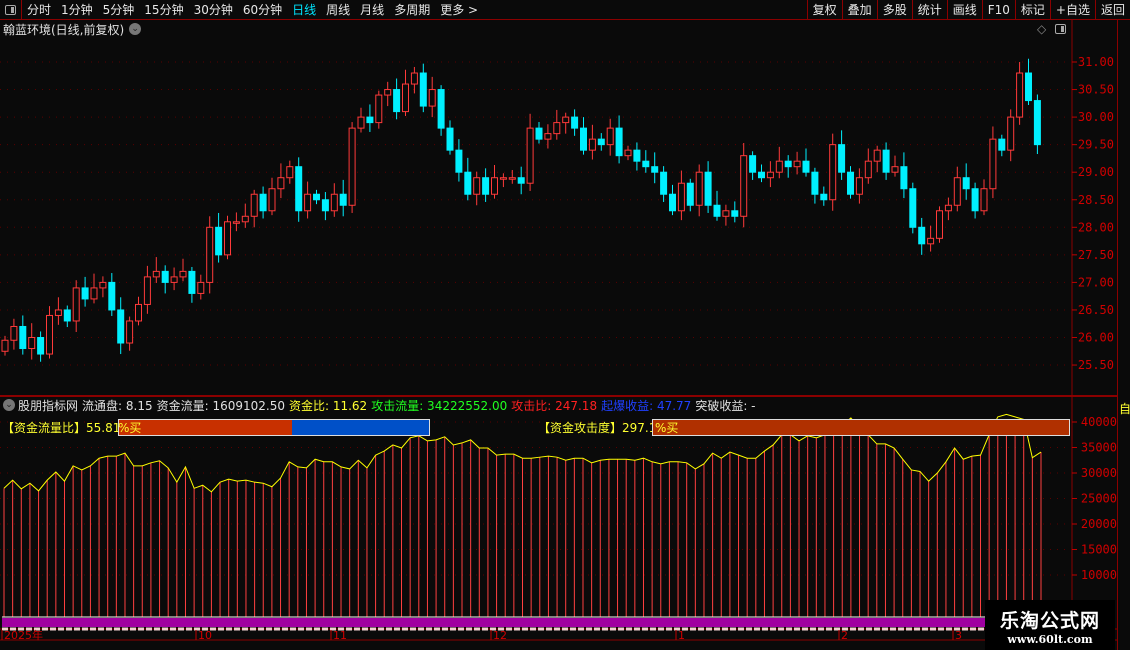  What do you see at coordinates (667, 428) in the screenshot?
I see `attack-unit: %买` at bounding box center [667, 428].